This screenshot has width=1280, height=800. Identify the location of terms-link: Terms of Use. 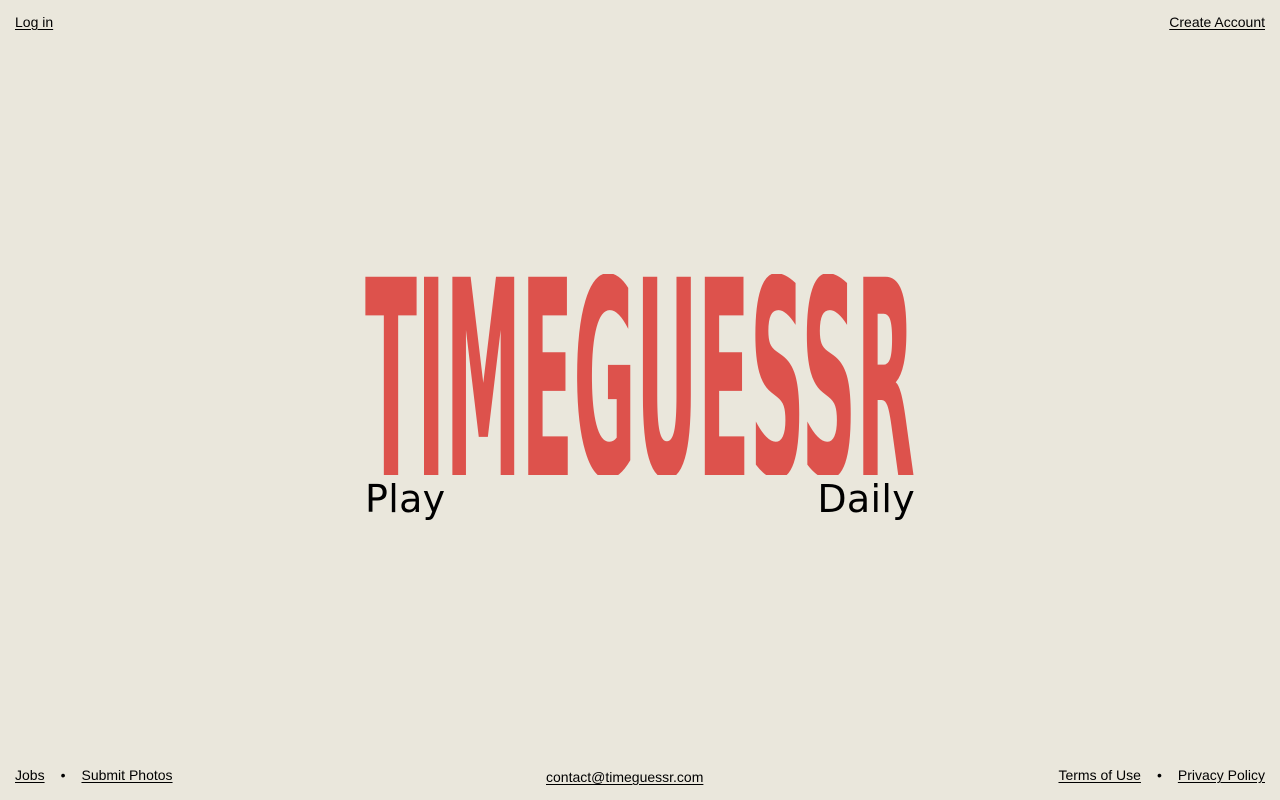
(1099, 775).